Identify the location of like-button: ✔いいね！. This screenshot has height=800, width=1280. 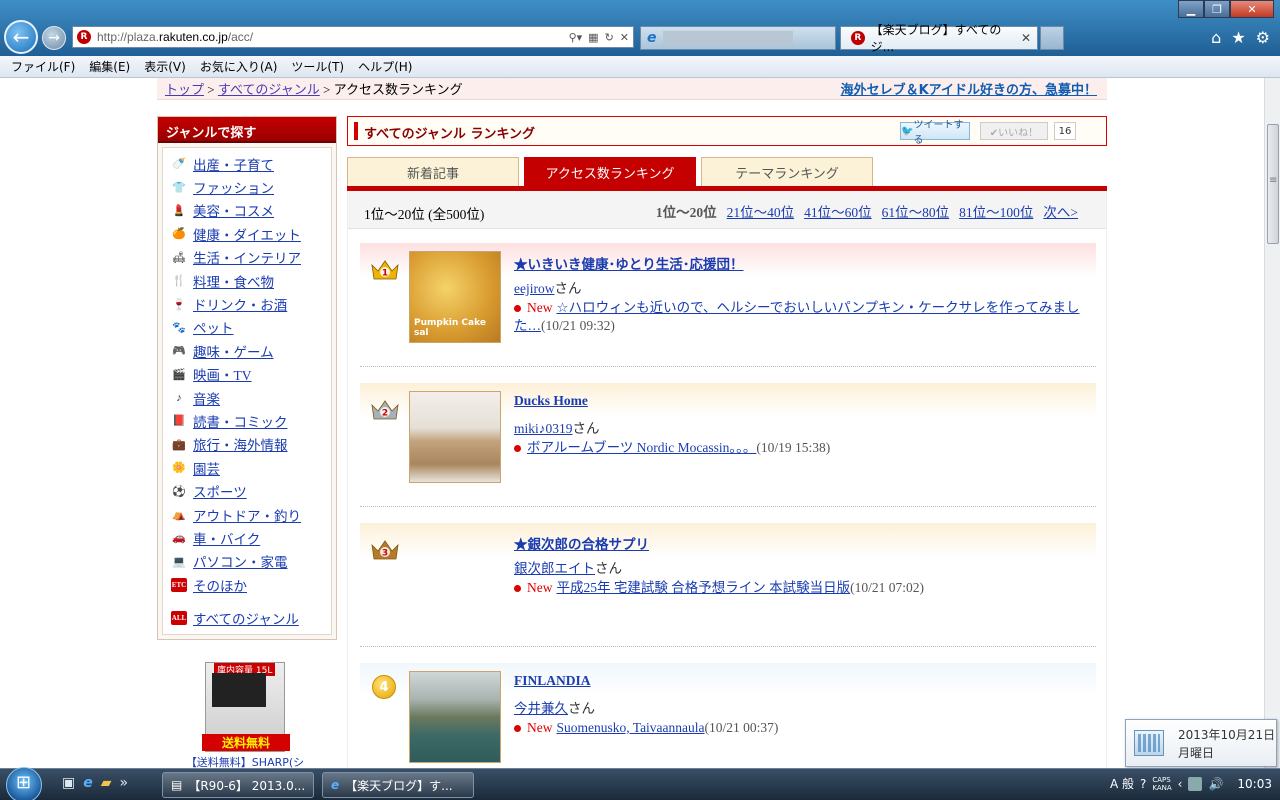
(1014, 131).